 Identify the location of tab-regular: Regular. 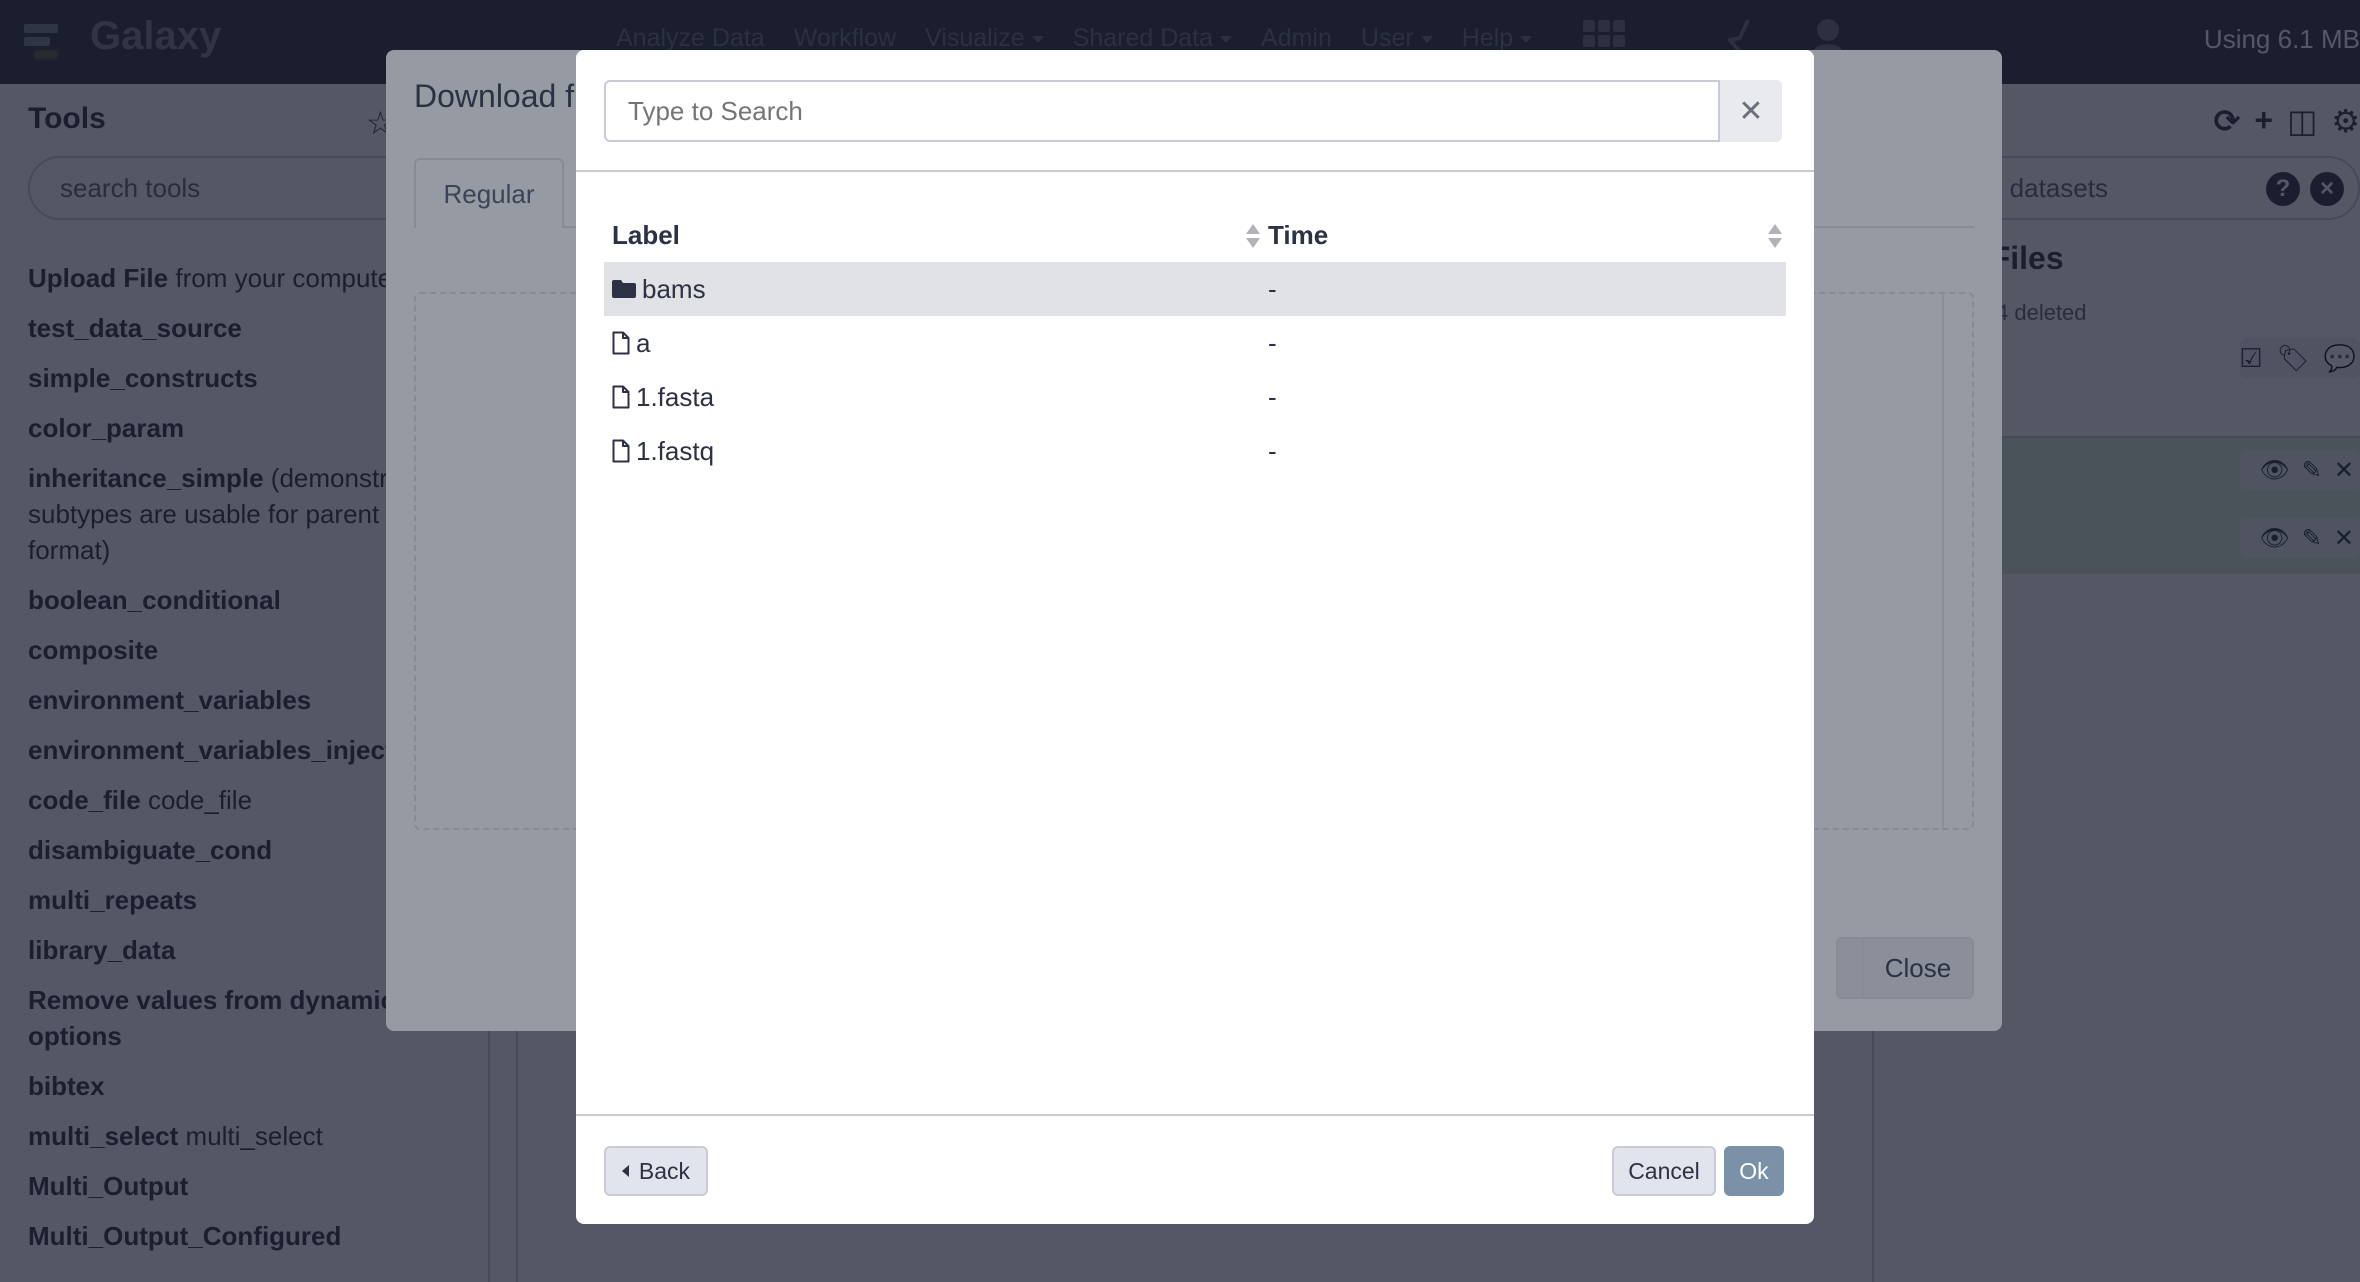
(489, 193).